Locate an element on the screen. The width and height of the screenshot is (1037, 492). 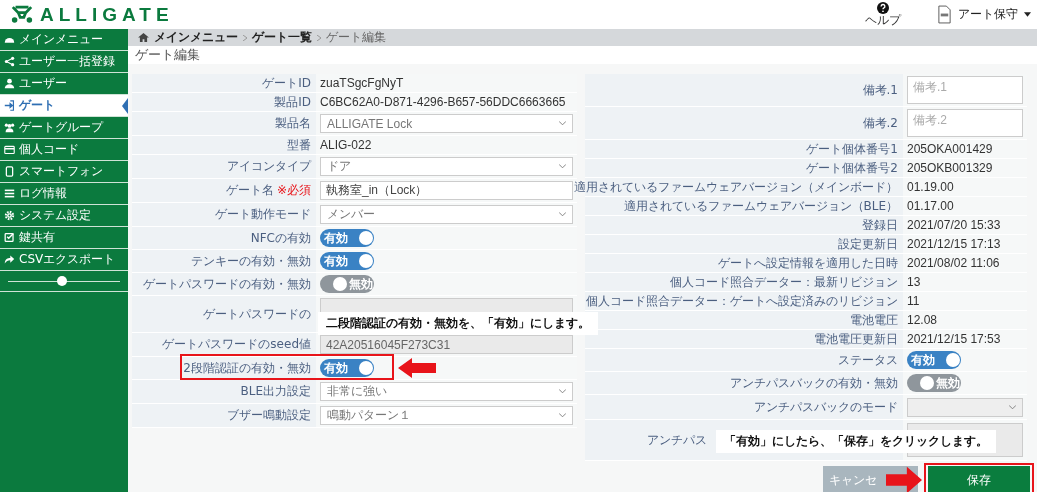
field-label: BLE出力設定 is located at coordinates (275, 391).